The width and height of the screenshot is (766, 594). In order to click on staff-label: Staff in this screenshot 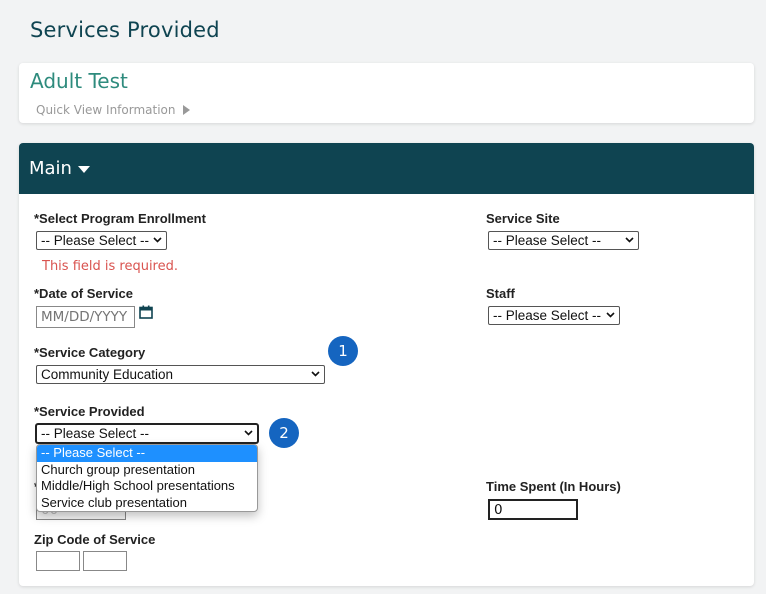, I will do `click(500, 293)`.